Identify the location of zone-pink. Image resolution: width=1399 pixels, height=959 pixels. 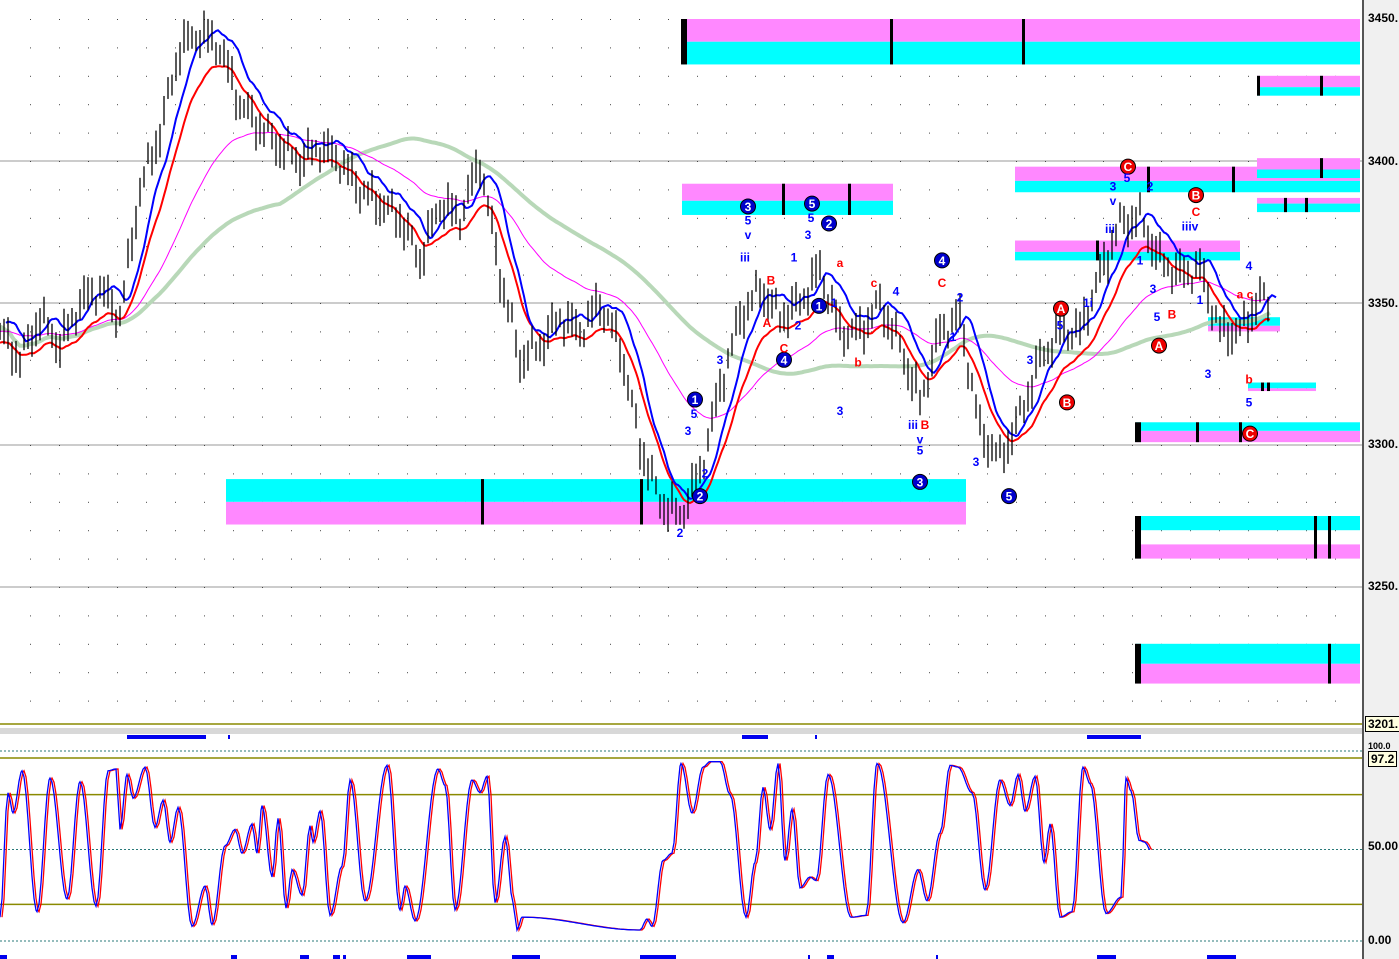
(1248, 673).